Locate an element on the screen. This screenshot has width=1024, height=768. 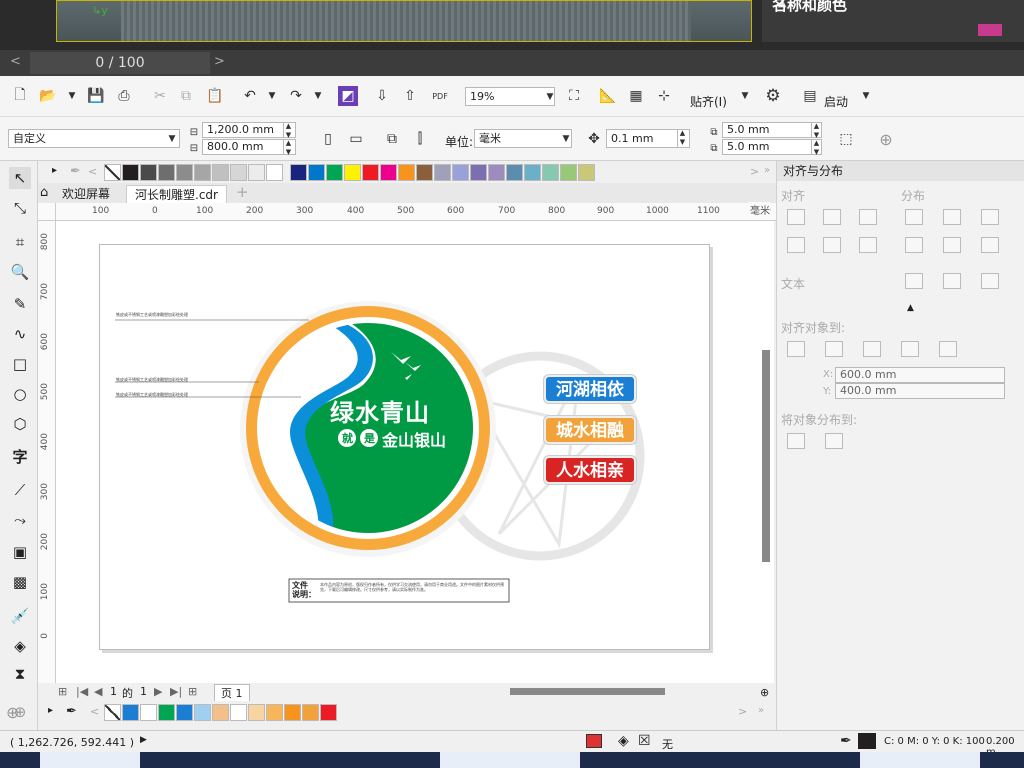
export-icon: ⇧ is located at coordinates (410, 96).